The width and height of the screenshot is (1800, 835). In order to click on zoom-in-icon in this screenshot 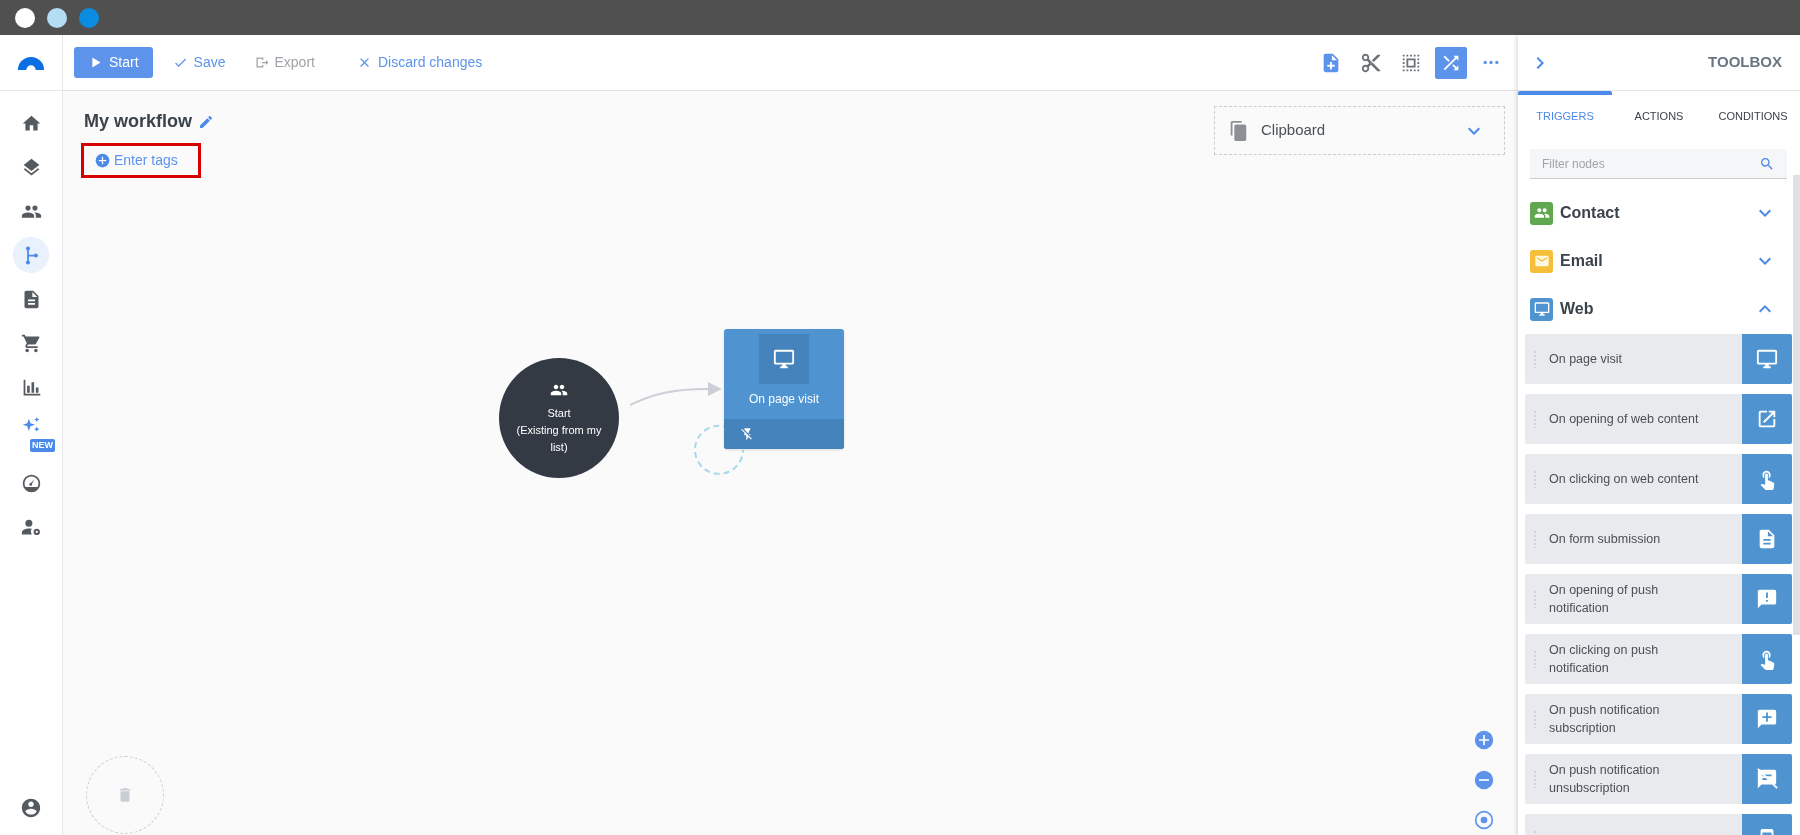, I will do `click(1484, 740)`.